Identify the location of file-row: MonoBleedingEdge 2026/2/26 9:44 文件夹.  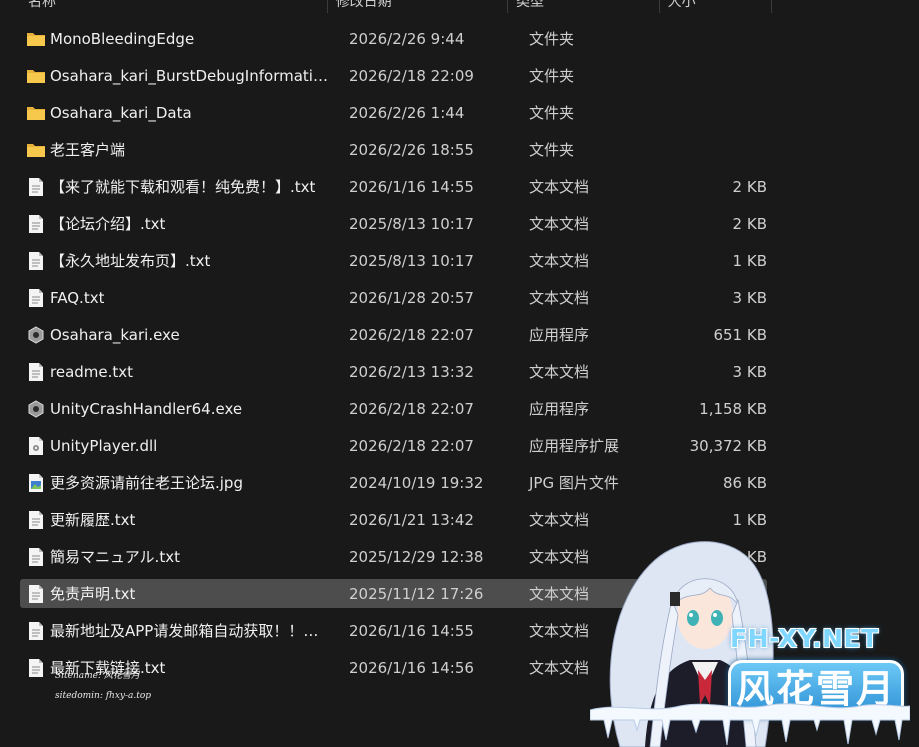
(393, 38).